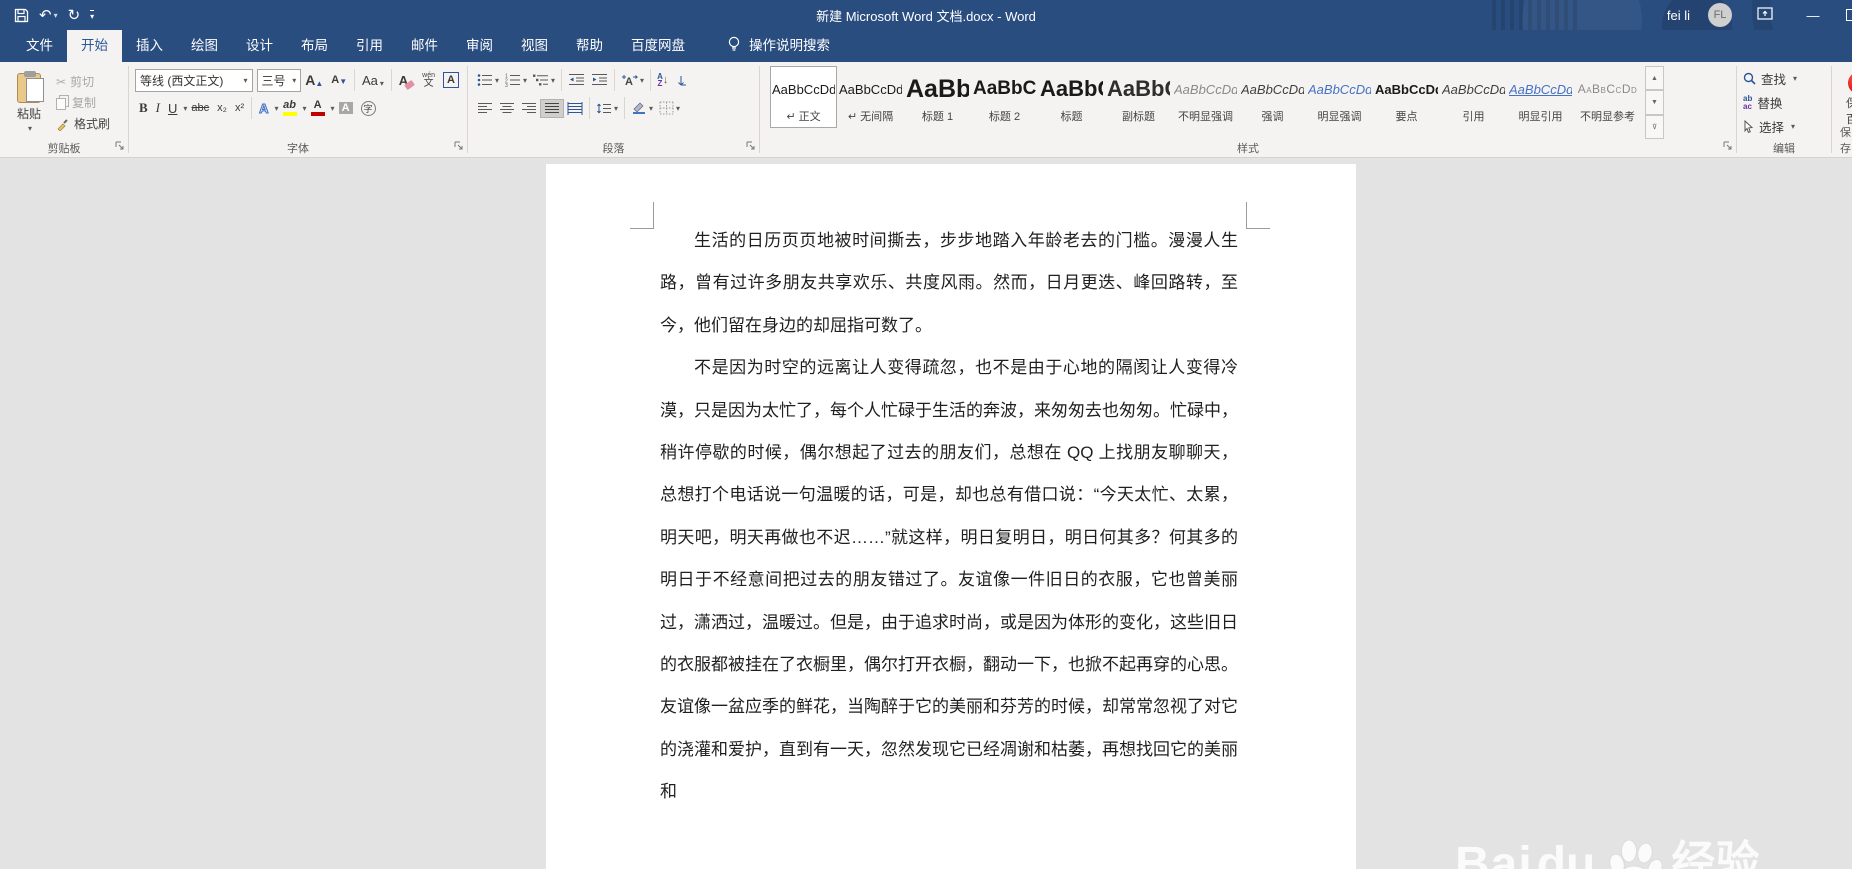 The height and width of the screenshot is (869, 1852). What do you see at coordinates (48, 15) in the screenshot?
I see `undo-button: ↶ ▾` at bounding box center [48, 15].